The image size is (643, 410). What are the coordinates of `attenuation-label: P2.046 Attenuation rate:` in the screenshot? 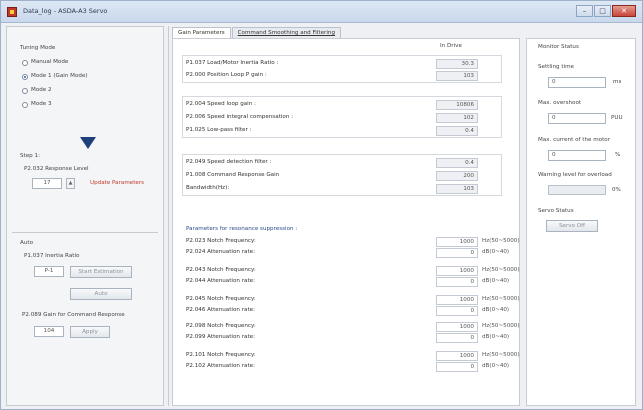 It's located at (220, 310).